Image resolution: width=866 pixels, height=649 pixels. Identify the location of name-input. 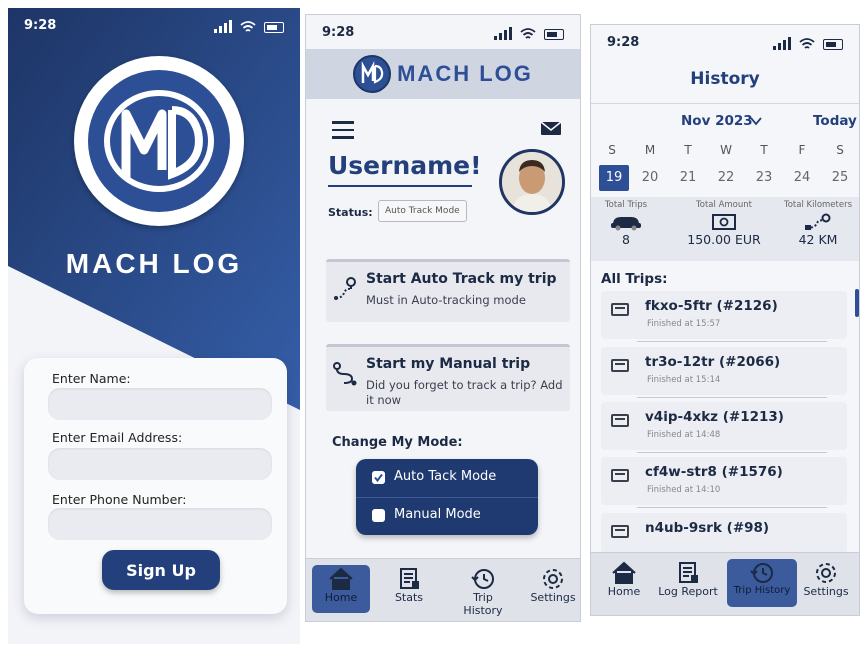
(160, 404).